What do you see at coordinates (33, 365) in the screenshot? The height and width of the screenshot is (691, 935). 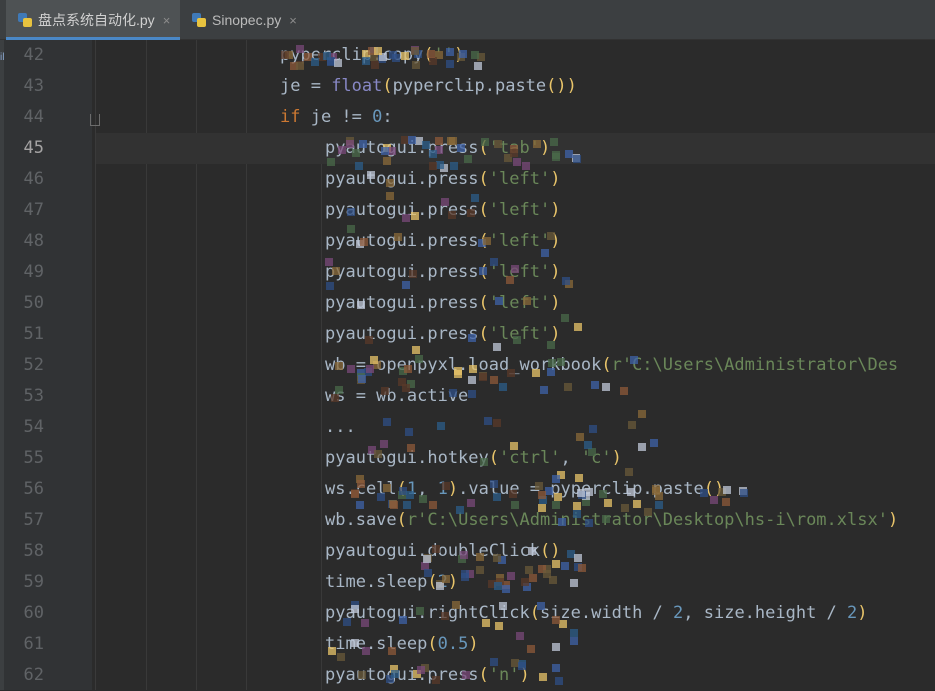 I see `line-number: 52` at bounding box center [33, 365].